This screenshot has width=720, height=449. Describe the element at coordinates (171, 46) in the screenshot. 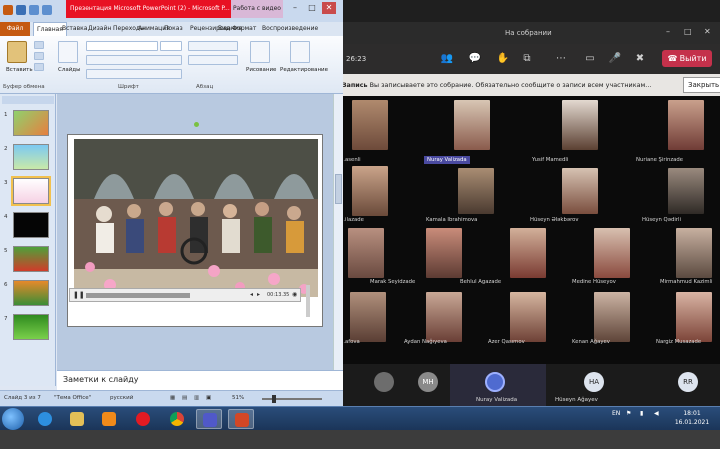

I see `font-size-select` at that location.